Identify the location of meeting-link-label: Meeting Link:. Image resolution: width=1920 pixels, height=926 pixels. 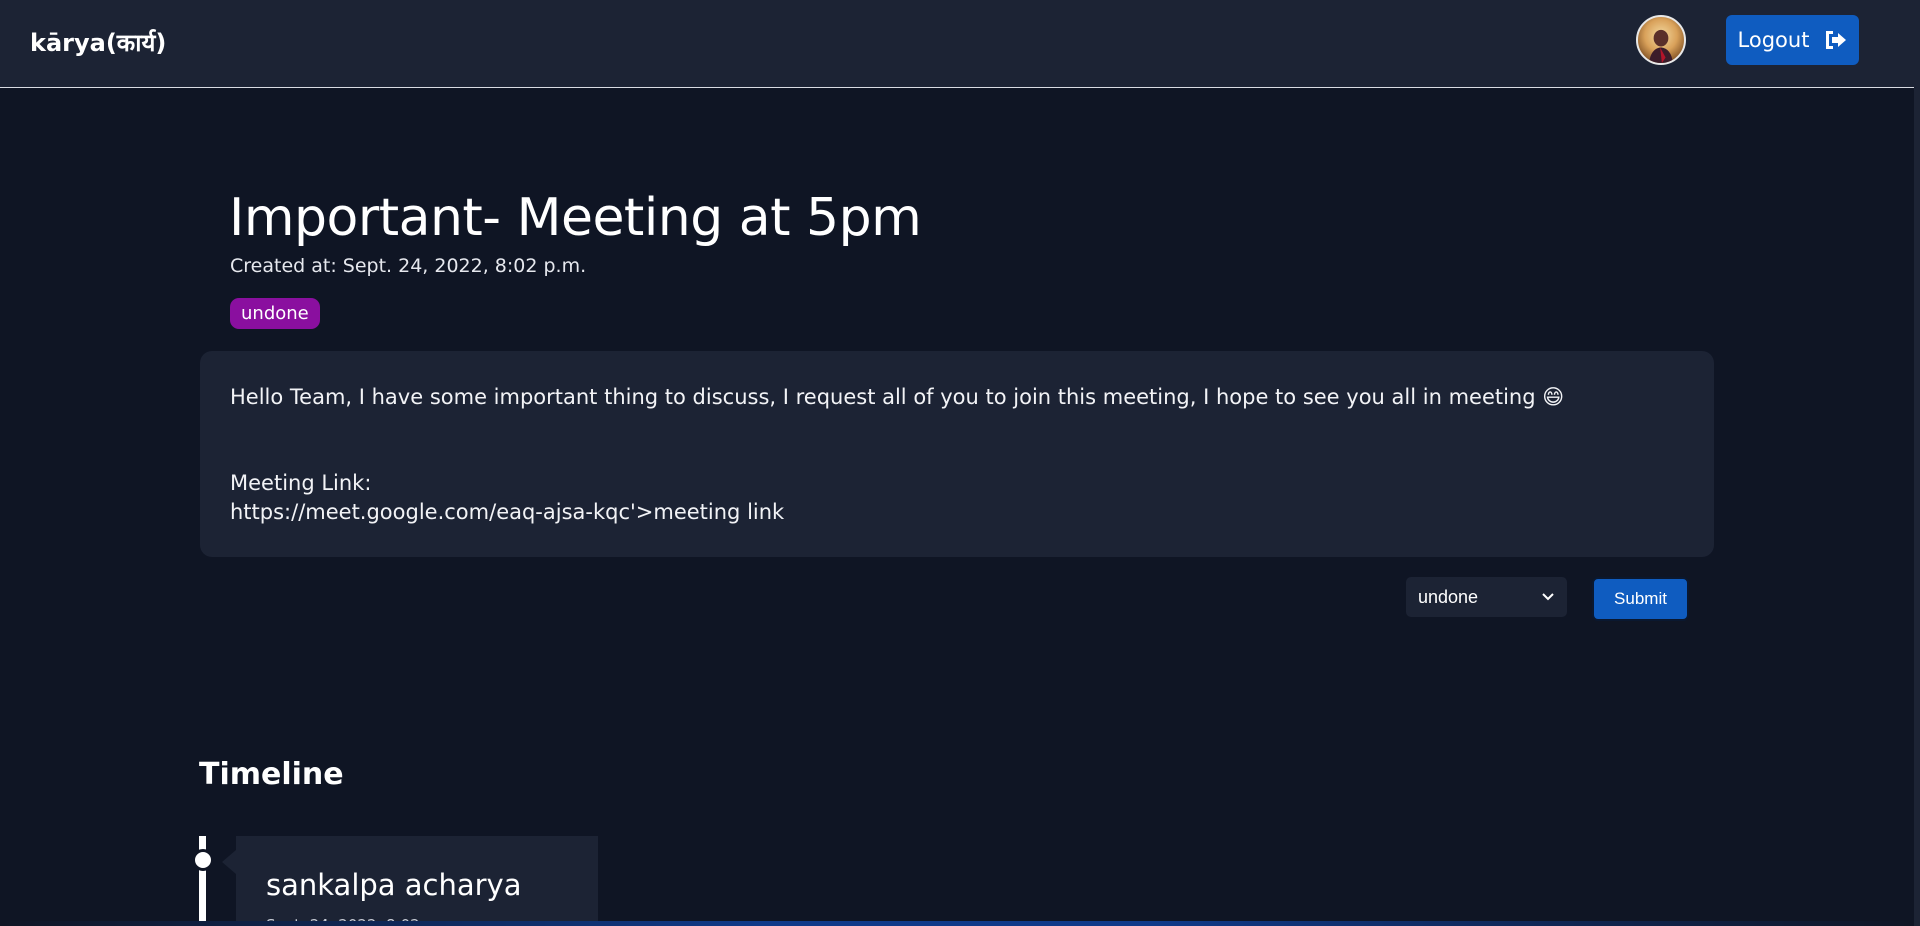
(301, 483).